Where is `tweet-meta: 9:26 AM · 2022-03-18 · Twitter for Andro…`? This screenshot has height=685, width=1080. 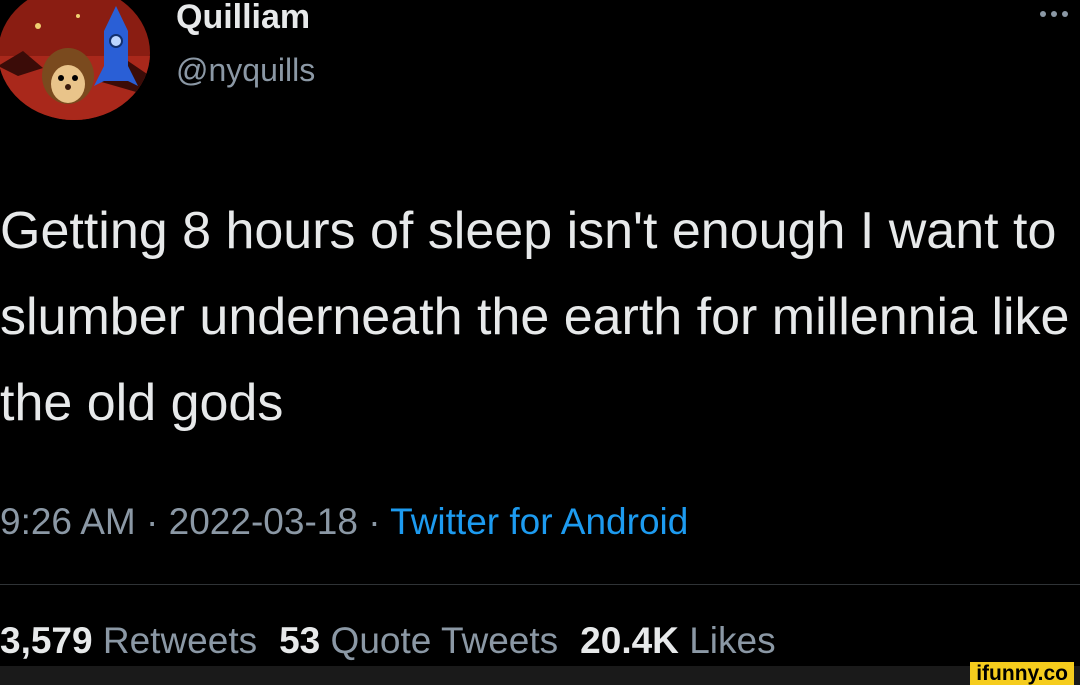
tweet-meta: 9:26 AM · 2022-03-18 · Twitter for Andro… is located at coordinates (344, 522).